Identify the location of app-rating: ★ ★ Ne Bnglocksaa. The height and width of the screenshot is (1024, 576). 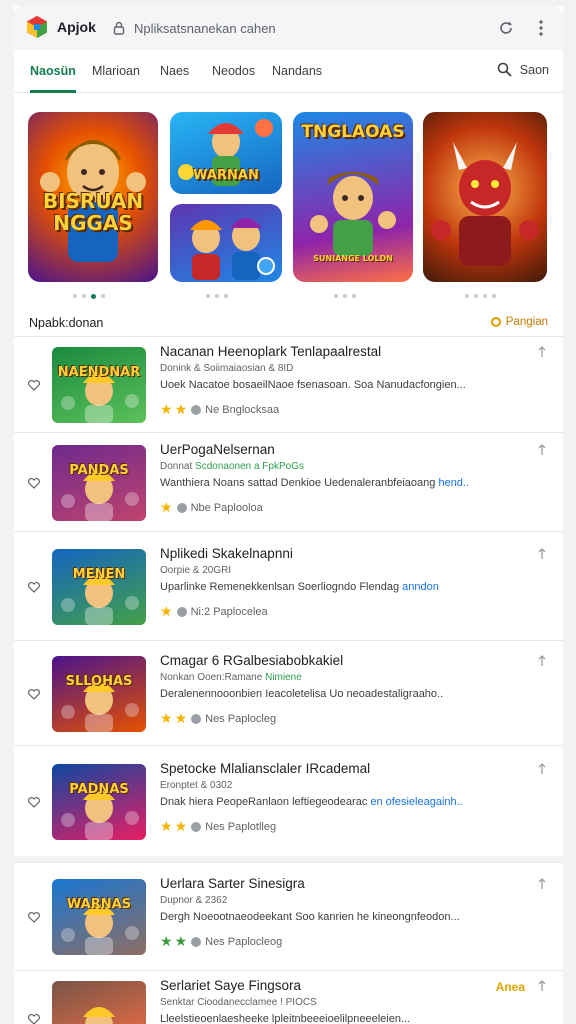
(219, 409).